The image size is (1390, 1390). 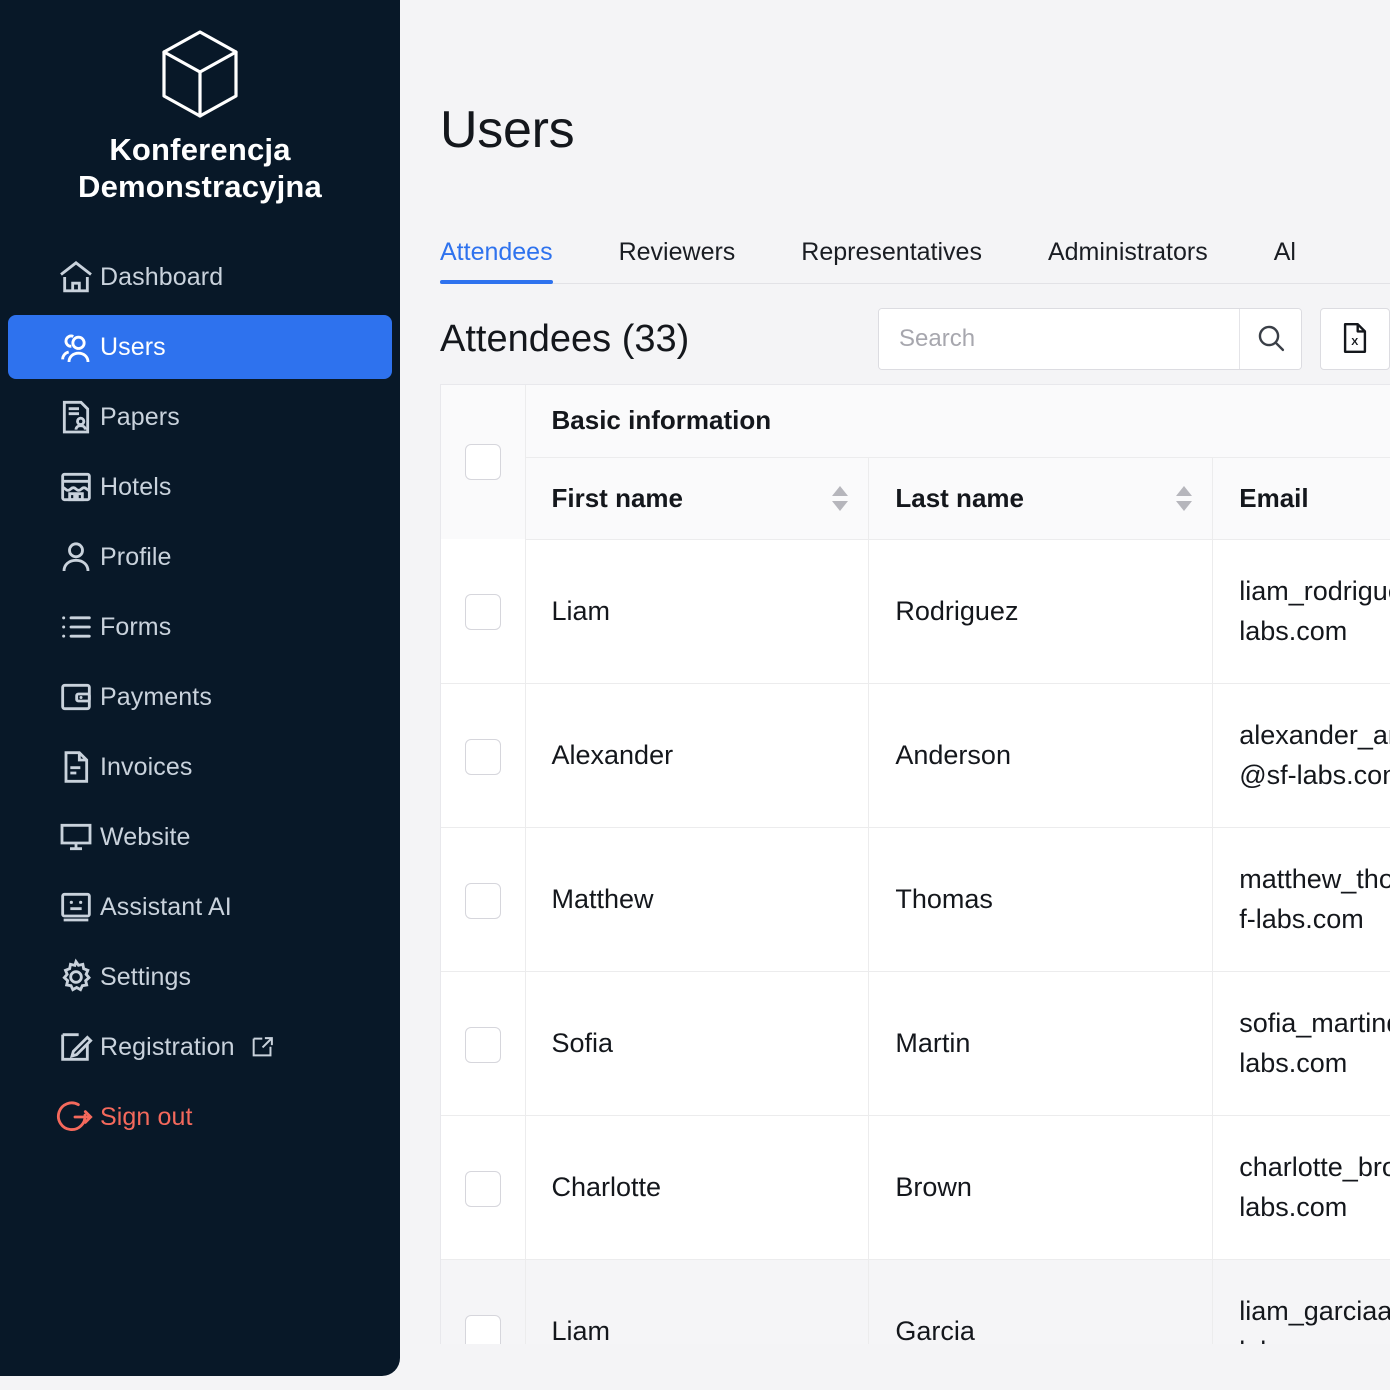 What do you see at coordinates (78, 417) in the screenshot?
I see `paper-icon` at bounding box center [78, 417].